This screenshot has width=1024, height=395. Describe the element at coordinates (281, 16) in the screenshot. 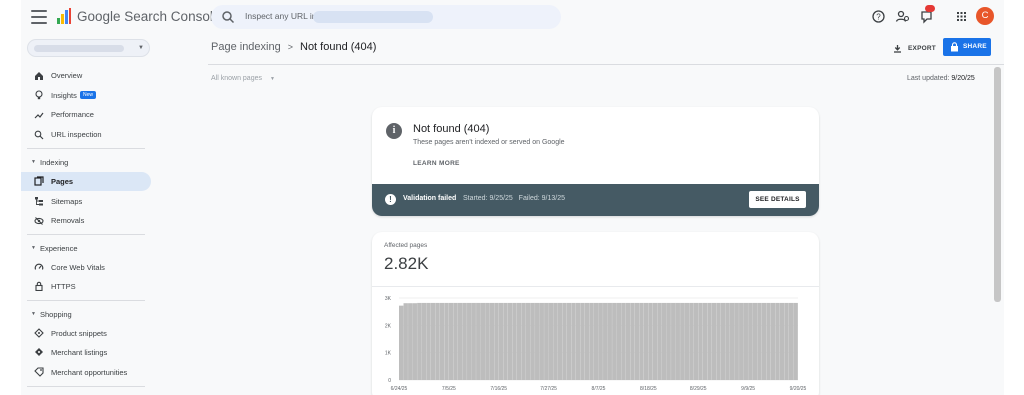

I see `search-input: Inspect any URL in` at that location.